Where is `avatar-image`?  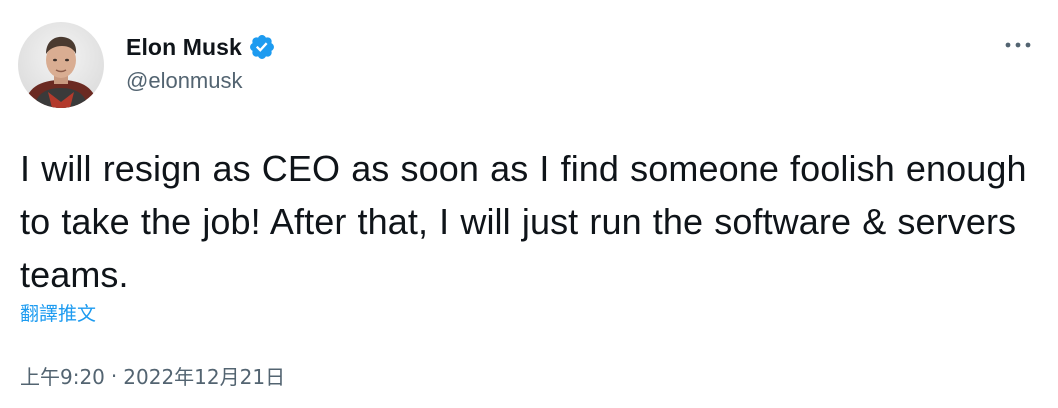 avatar-image is located at coordinates (61, 65).